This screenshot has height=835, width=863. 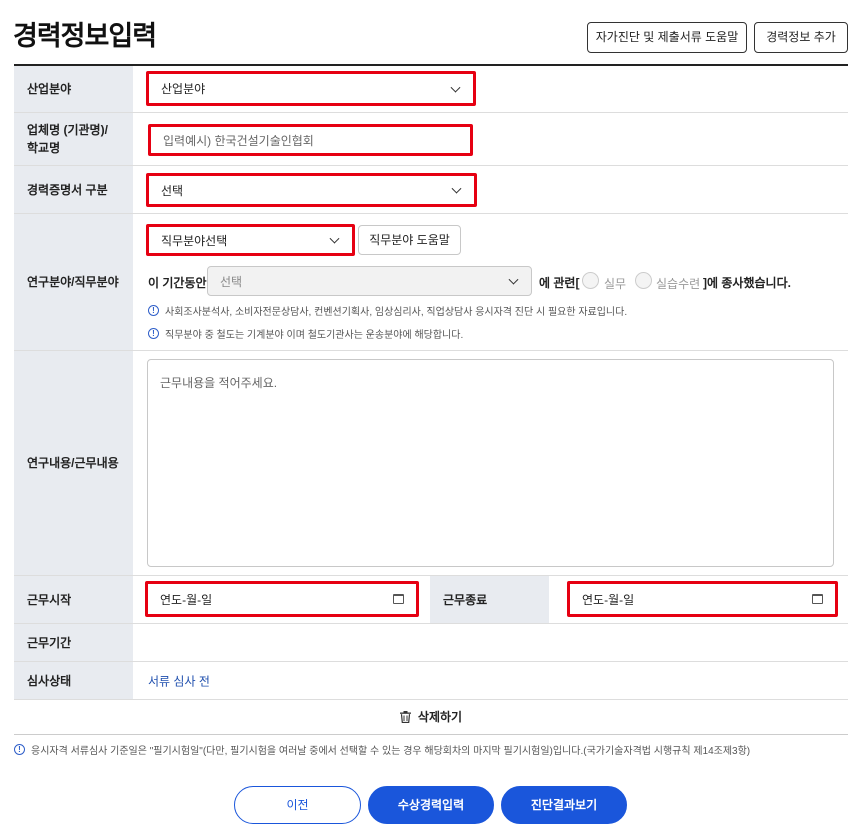 What do you see at coordinates (85, 36) in the screenshot?
I see `page-title: 경력정보입력` at bounding box center [85, 36].